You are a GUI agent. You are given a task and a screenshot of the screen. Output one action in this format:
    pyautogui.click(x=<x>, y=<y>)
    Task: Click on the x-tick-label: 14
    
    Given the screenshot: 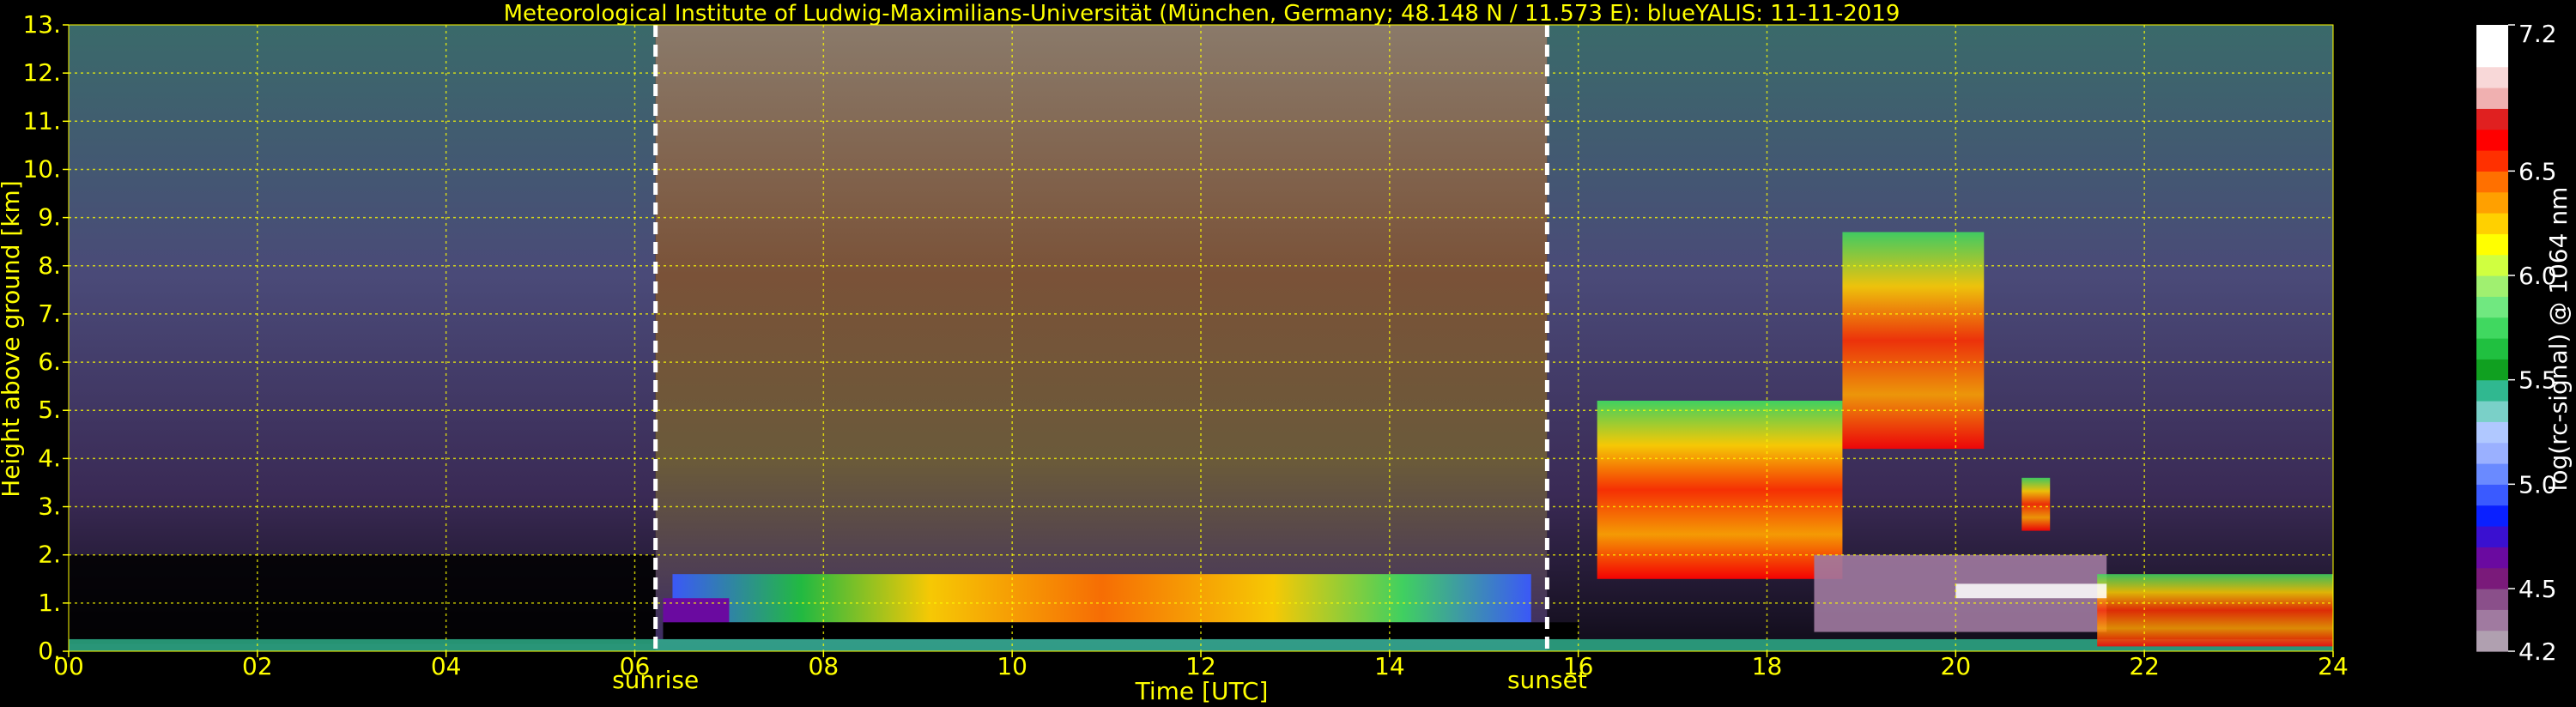 What is the action you would take?
    pyautogui.click(x=1389, y=666)
    